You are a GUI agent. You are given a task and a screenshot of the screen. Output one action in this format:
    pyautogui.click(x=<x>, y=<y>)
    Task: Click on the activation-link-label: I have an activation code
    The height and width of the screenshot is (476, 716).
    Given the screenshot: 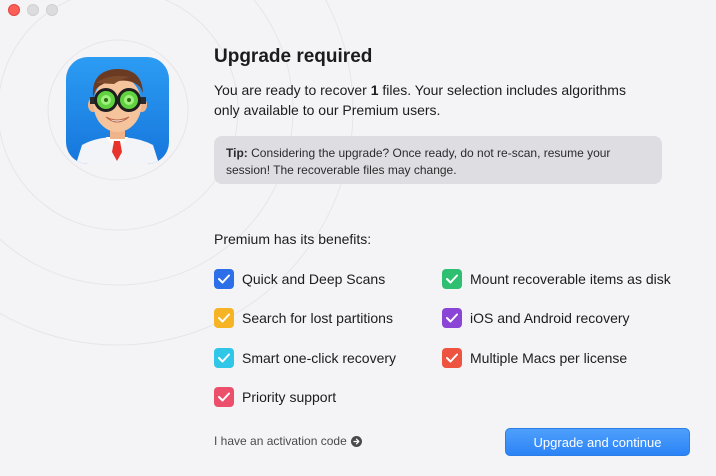 What is the action you would take?
    pyautogui.click(x=280, y=441)
    